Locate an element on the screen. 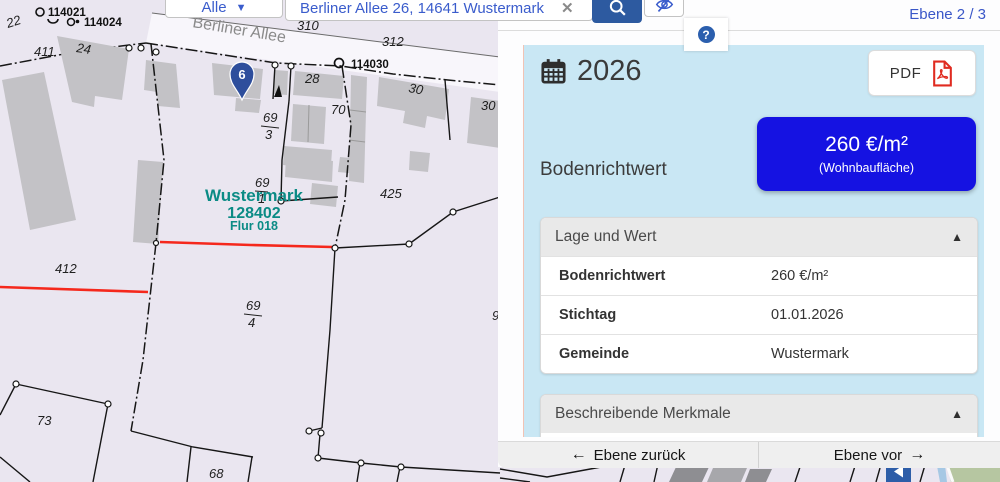  section-beschreibende-merkmale: Beschreibende Merkmale ▲ is located at coordinates (759, 415).